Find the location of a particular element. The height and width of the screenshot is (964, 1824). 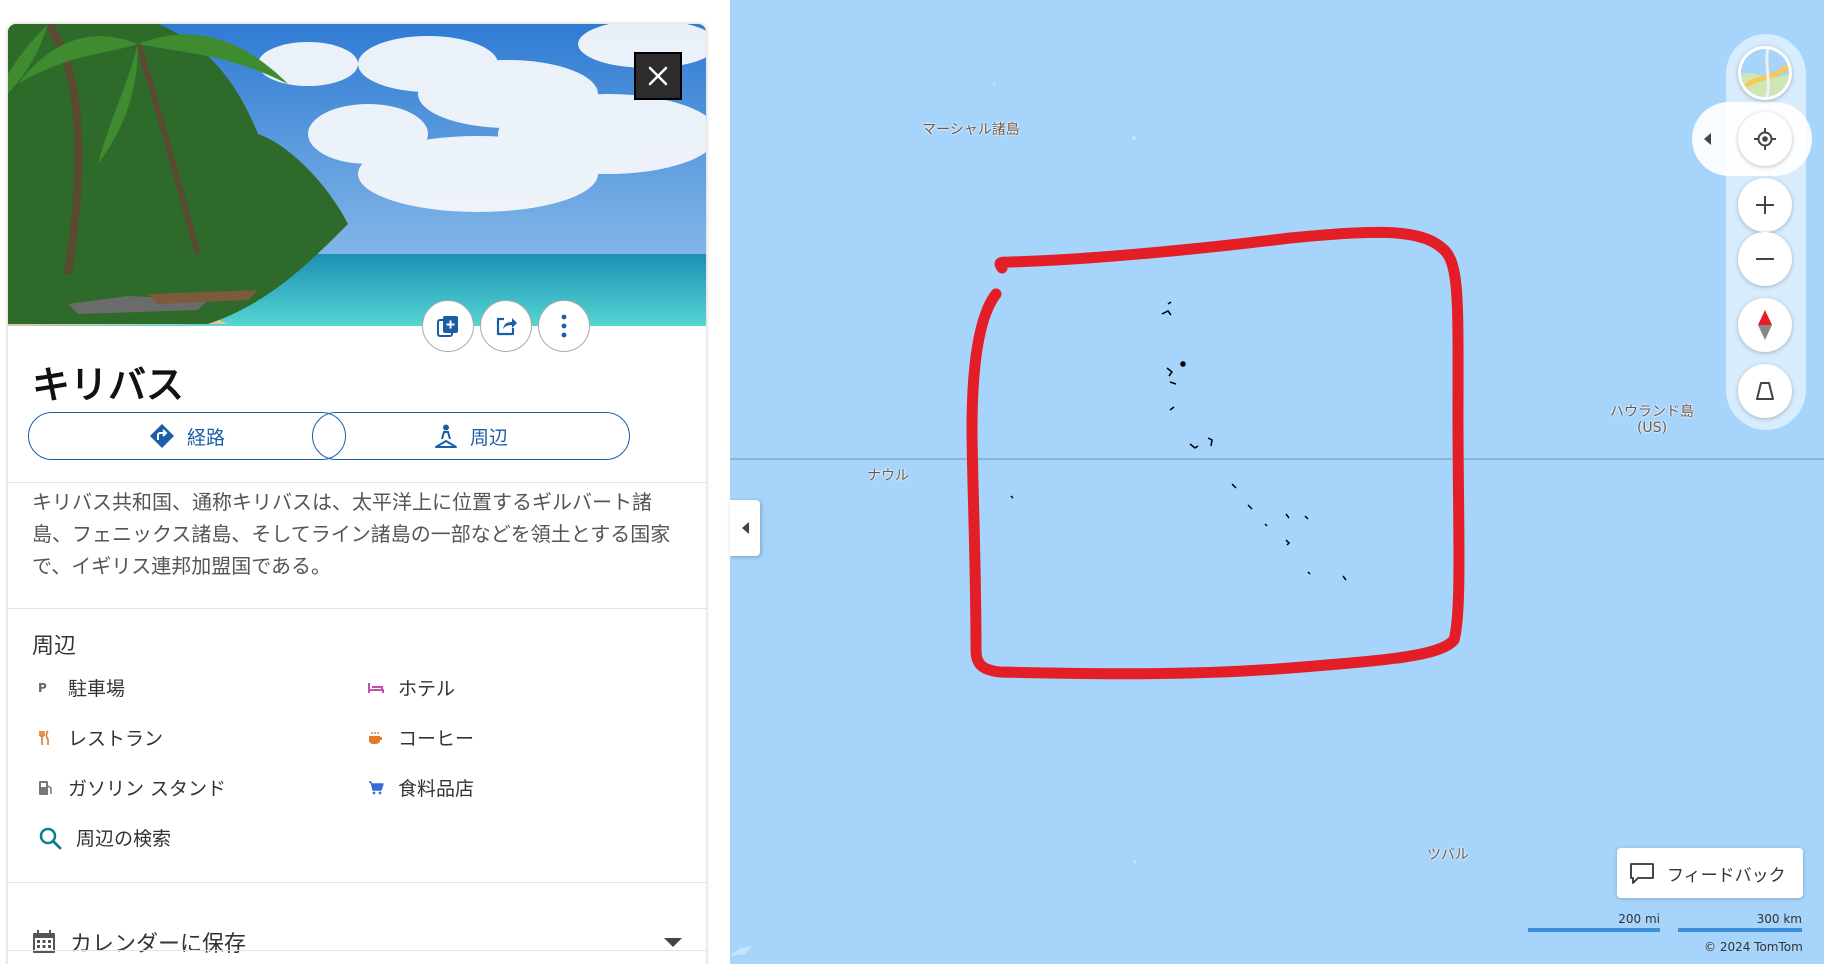

panel-collapse-button is located at coordinates (745, 528).